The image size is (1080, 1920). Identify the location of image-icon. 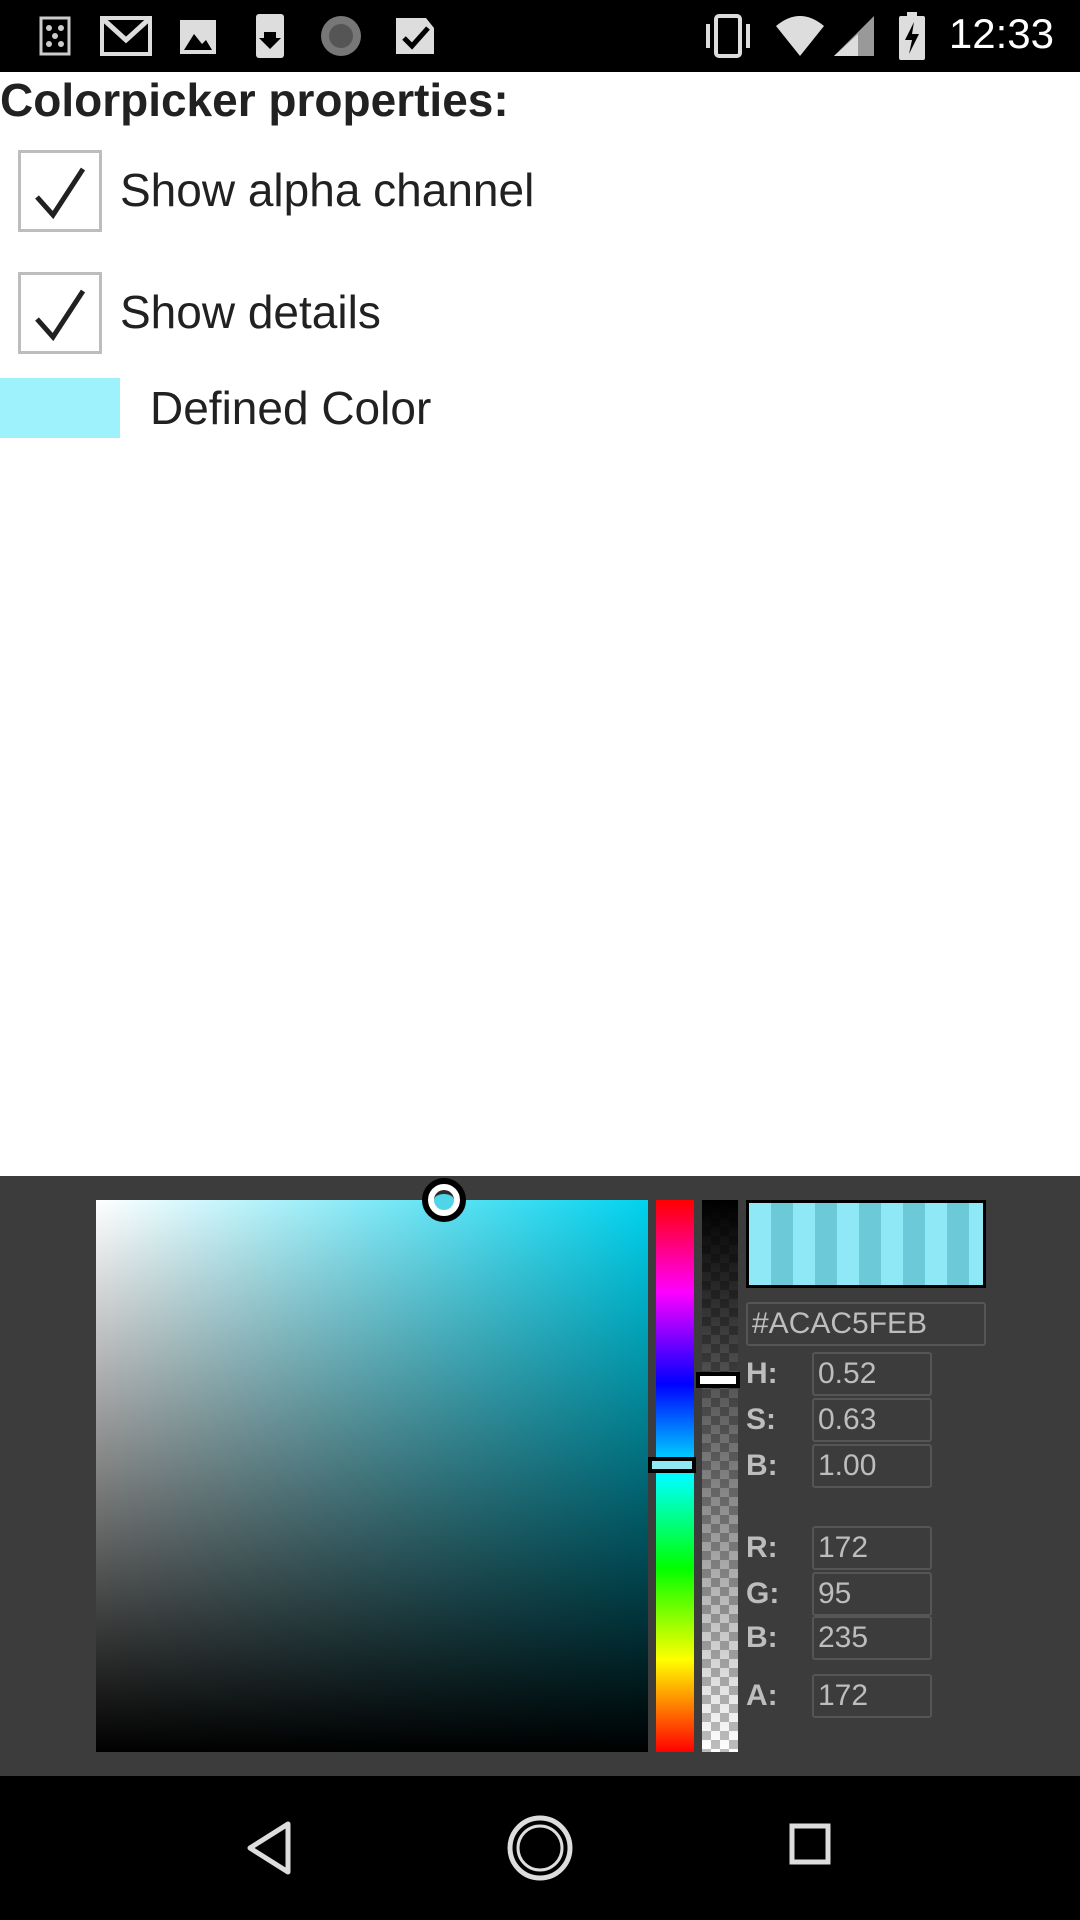
(198, 36).